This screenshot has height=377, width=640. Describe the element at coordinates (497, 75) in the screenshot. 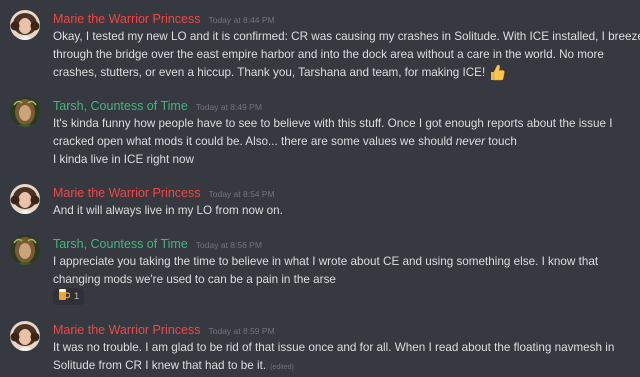

I see `thumbs-up-icon` at that location.